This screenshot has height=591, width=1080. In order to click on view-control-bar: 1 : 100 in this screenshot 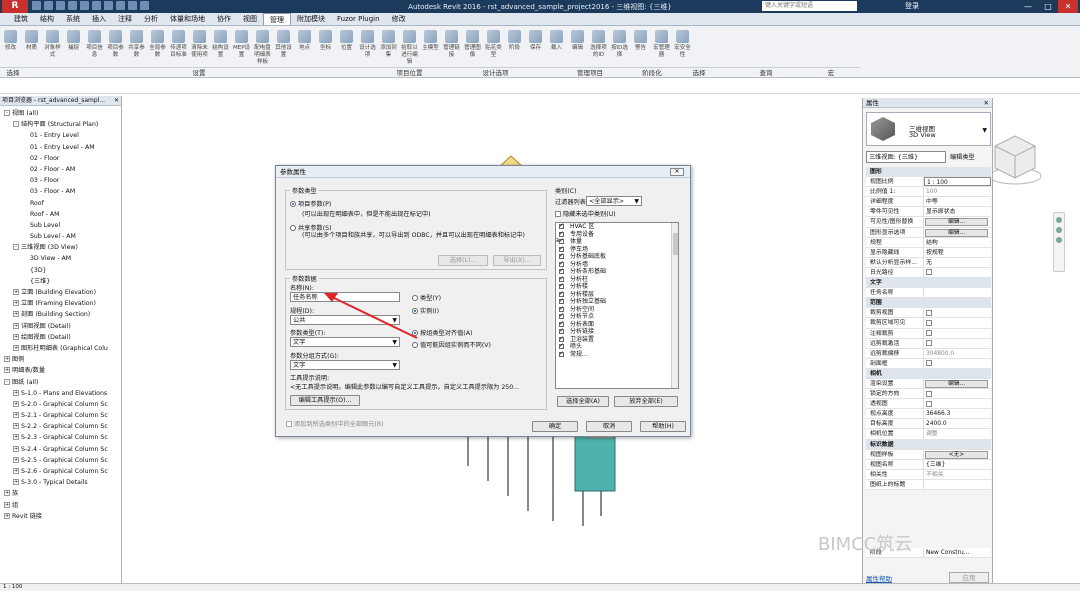, I will do `click(540, 587)`.